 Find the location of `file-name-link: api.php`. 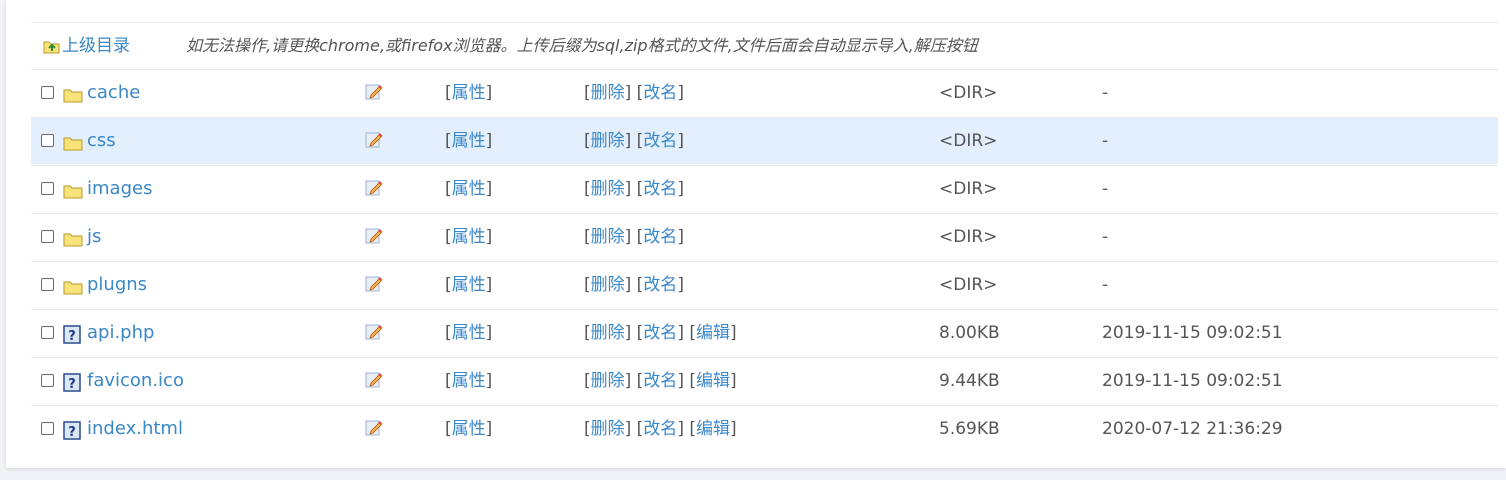

file-name-link: api.php is located at coordinates (120, 333).